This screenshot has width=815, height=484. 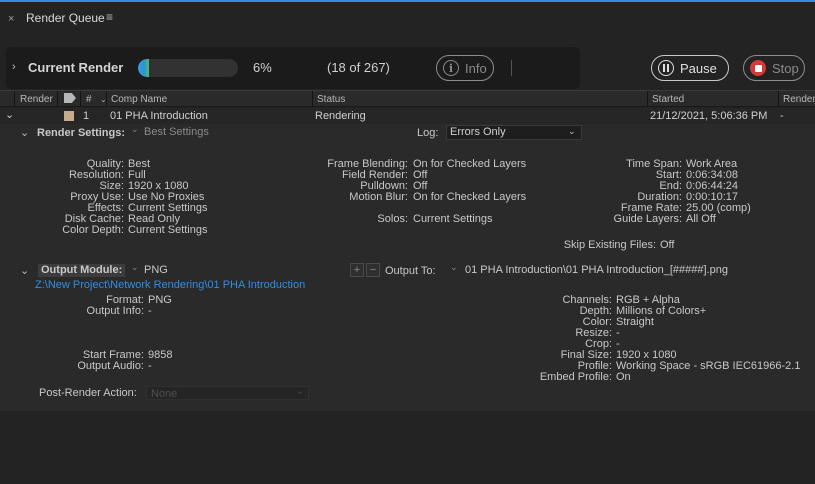 What do you see at coordinates (76, 67) in the screenshot?
I see `current-render-label: Current Render` at bounding box center [76, 67].